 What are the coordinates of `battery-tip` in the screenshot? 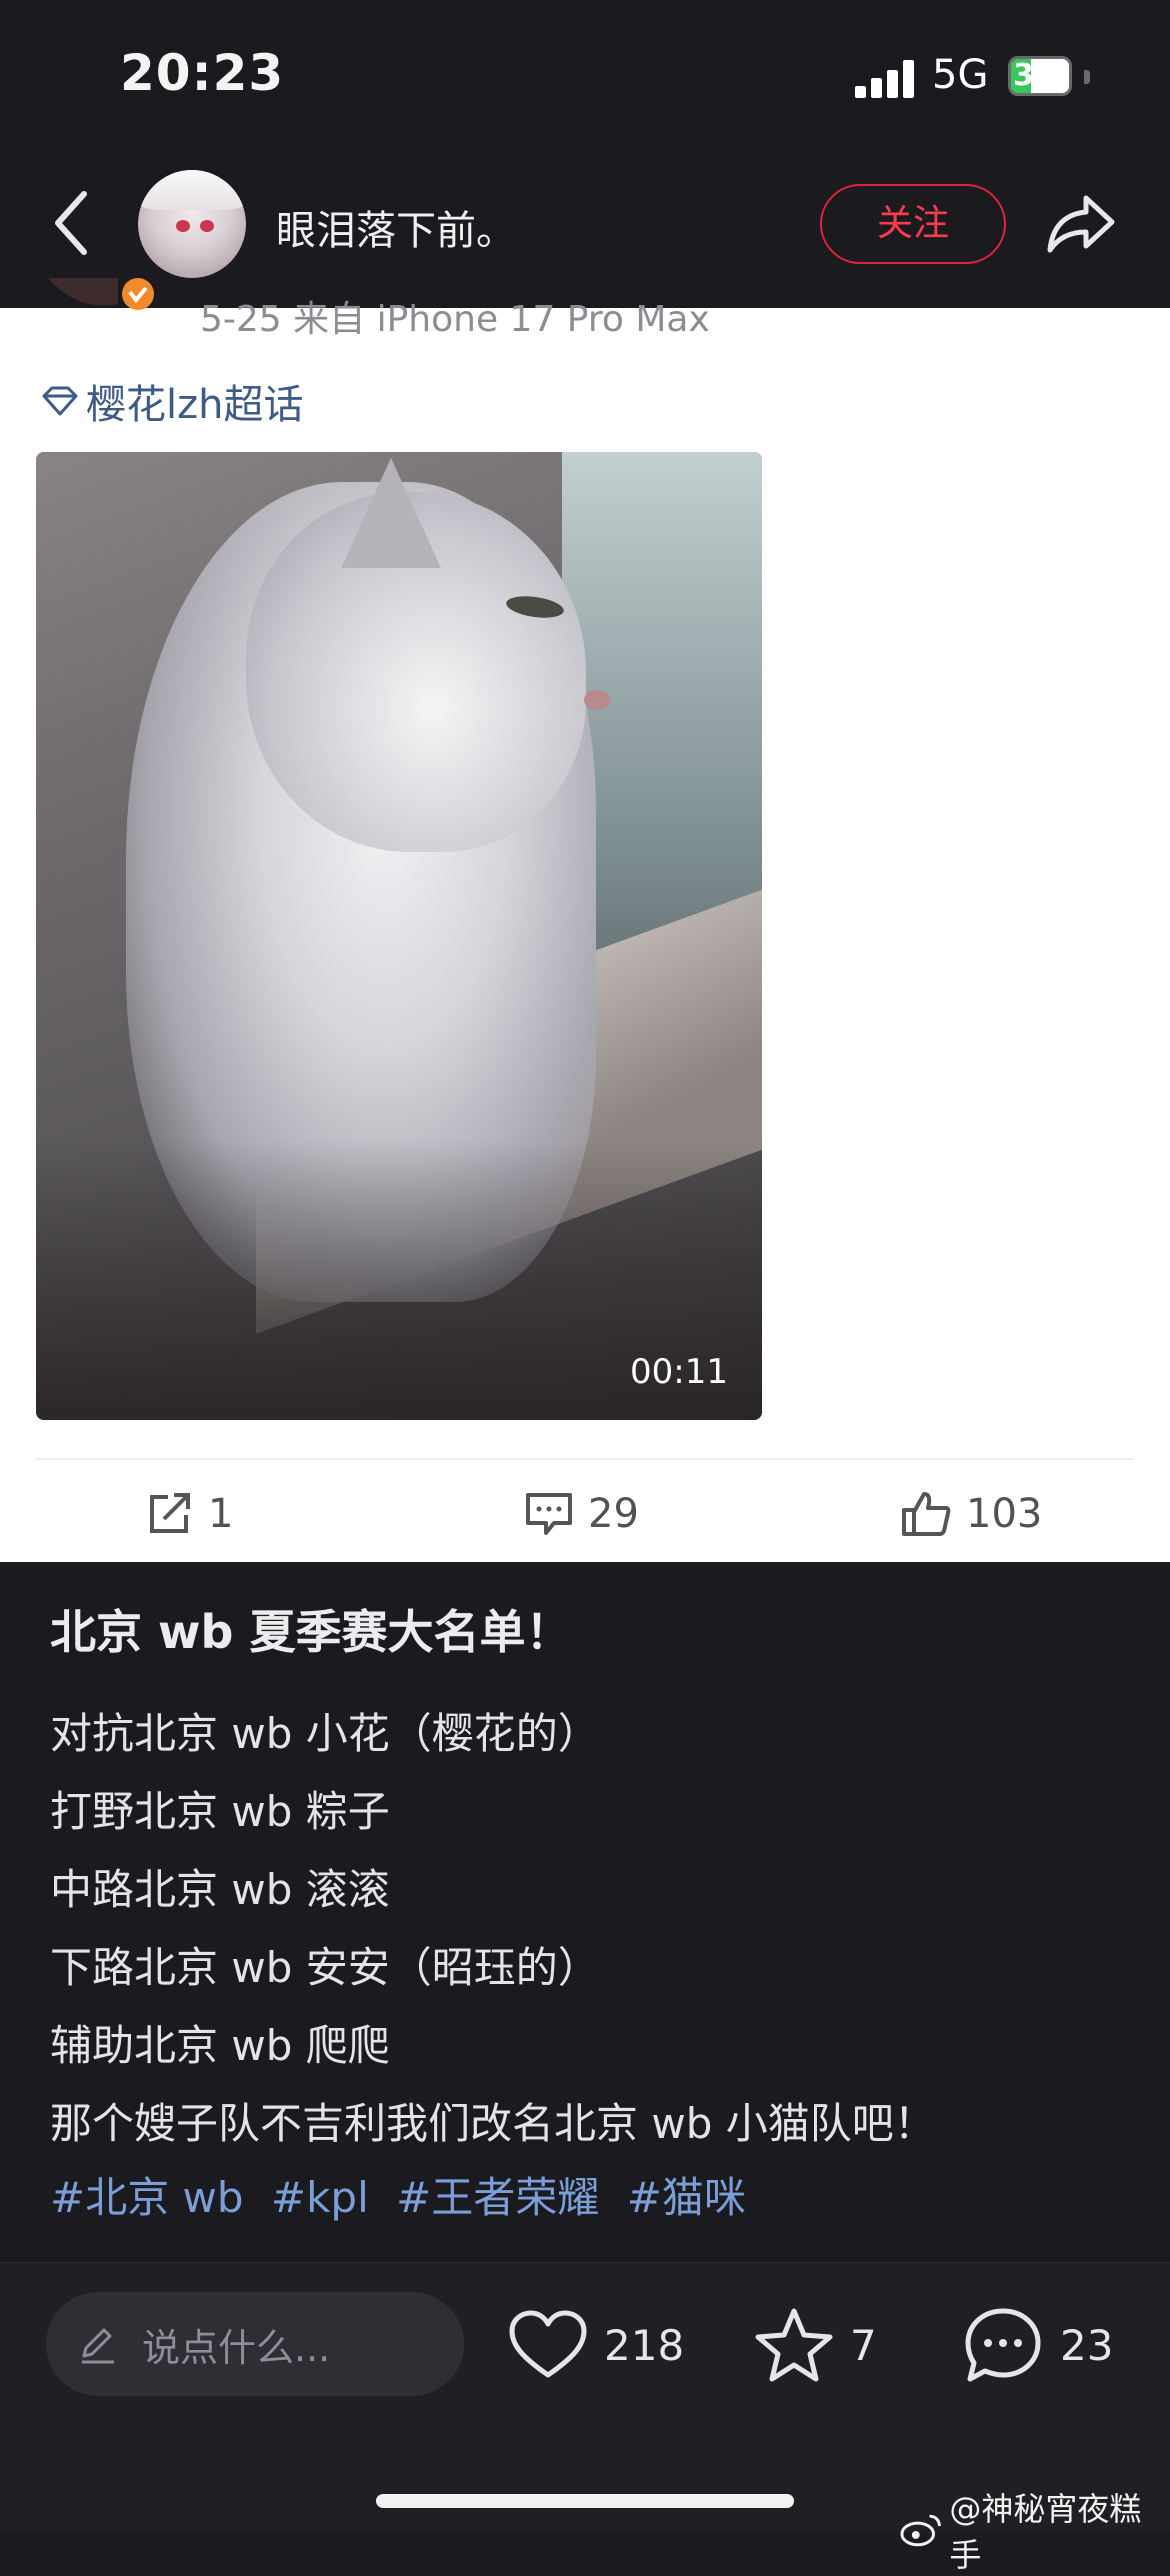 It's located at (1087, 77).